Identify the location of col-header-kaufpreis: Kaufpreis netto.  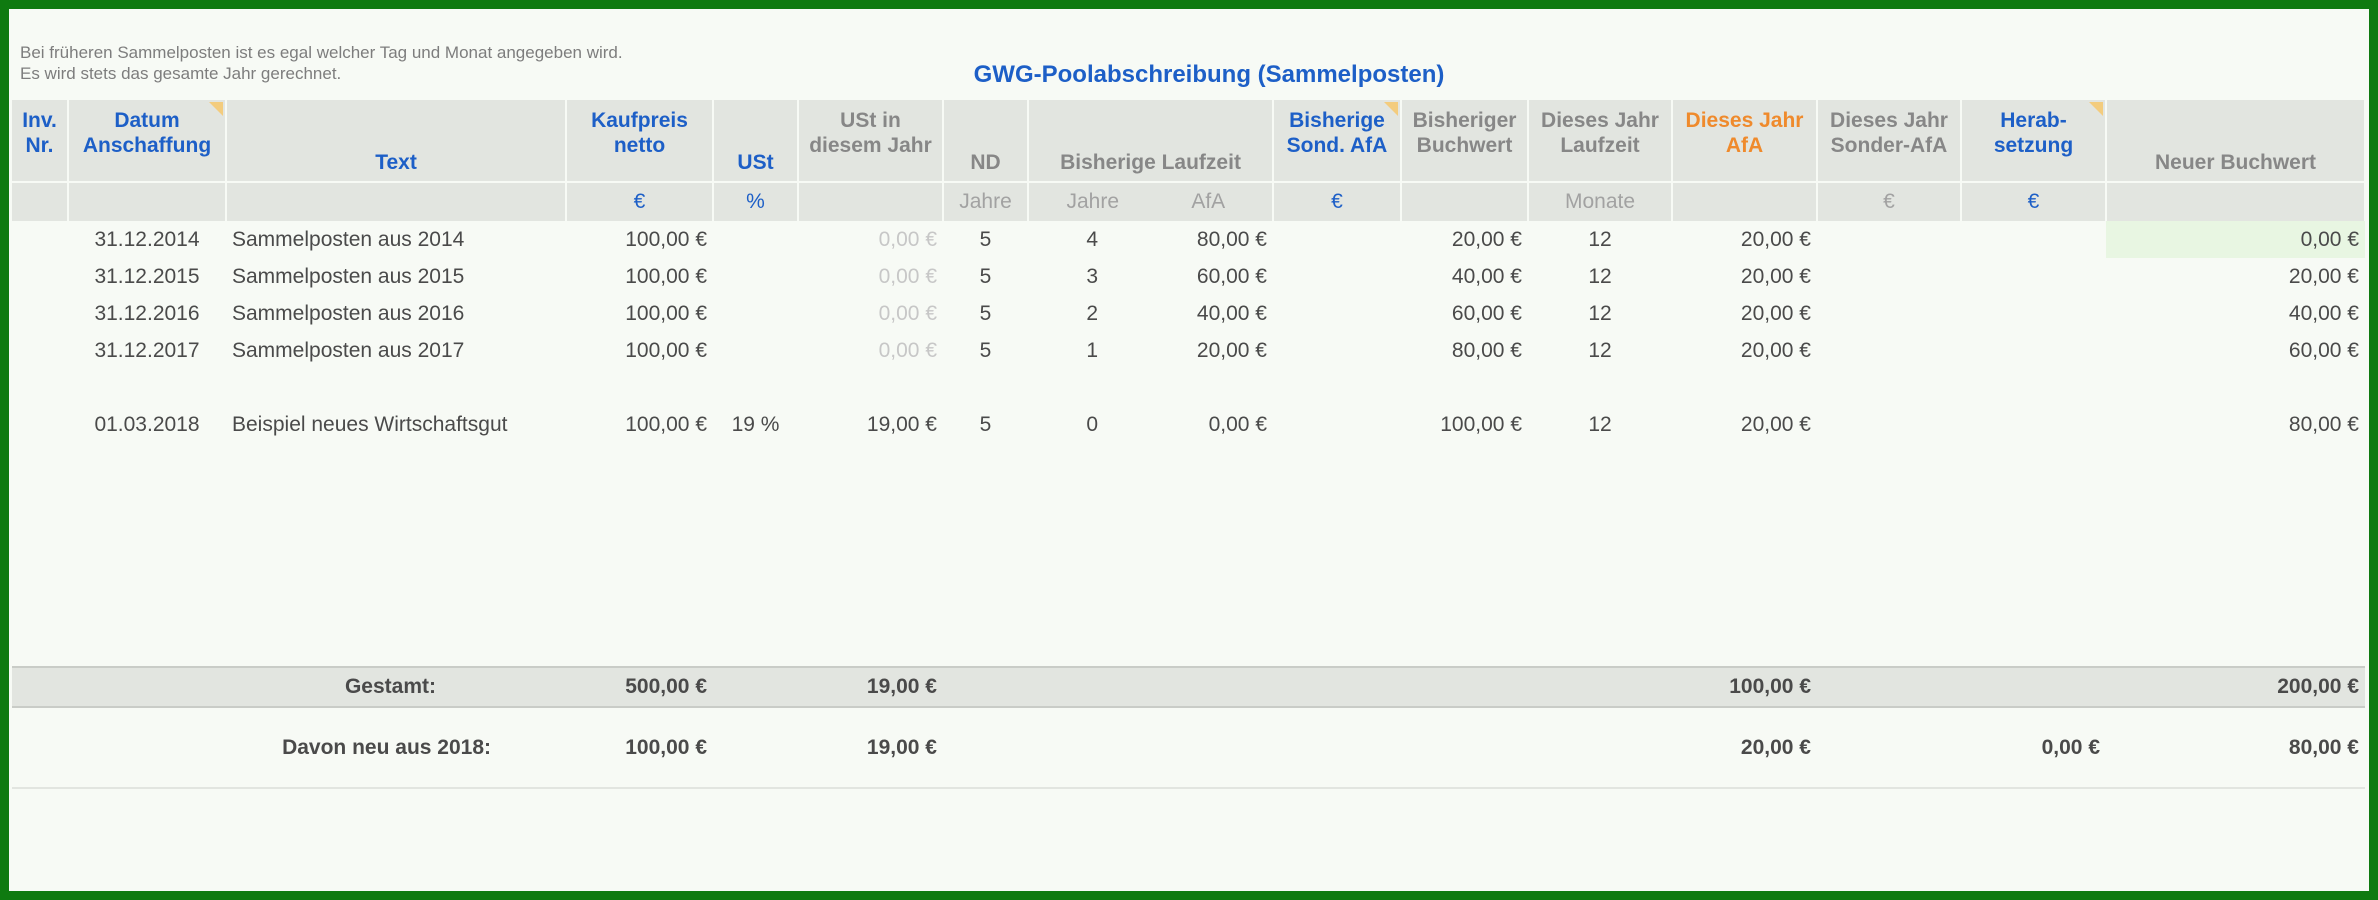
(640, 141).